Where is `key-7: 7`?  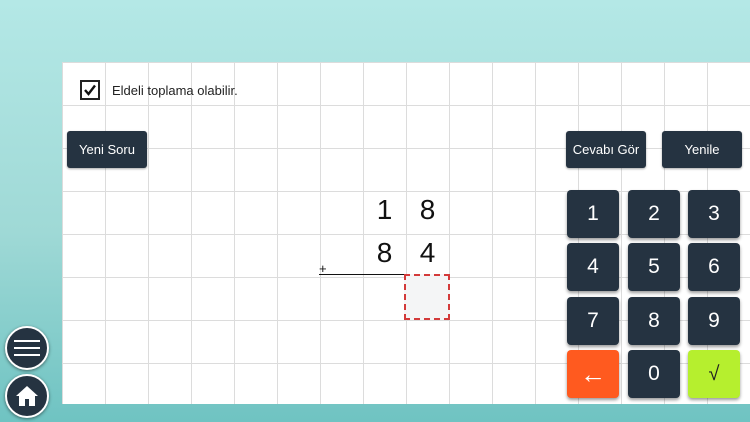
key-7: 7 is located at coordinates (593, 321).